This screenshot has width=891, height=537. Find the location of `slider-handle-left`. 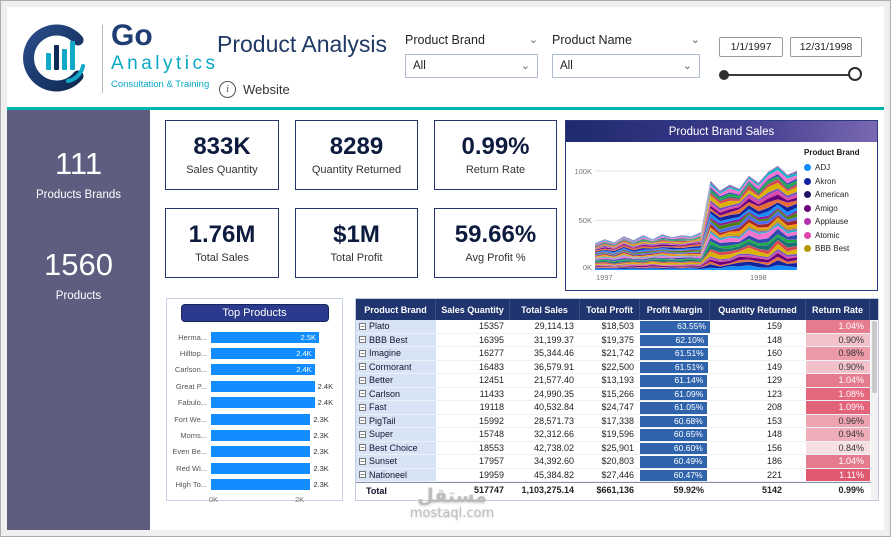

slider-handle-left is located at coordinates (724, 75).